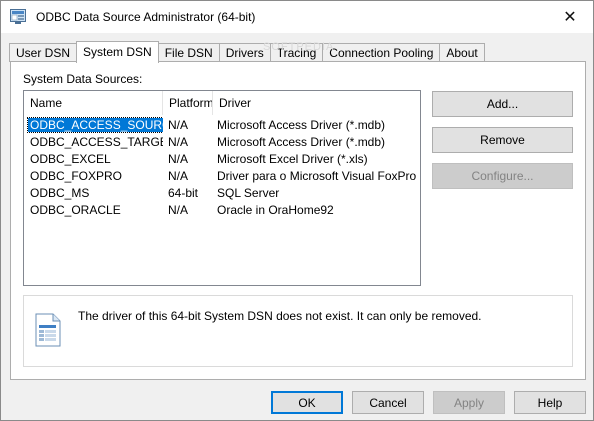 The height and width of the screenshot is (421, 594). I want to click on ok-button: OK, so click(307, 402).